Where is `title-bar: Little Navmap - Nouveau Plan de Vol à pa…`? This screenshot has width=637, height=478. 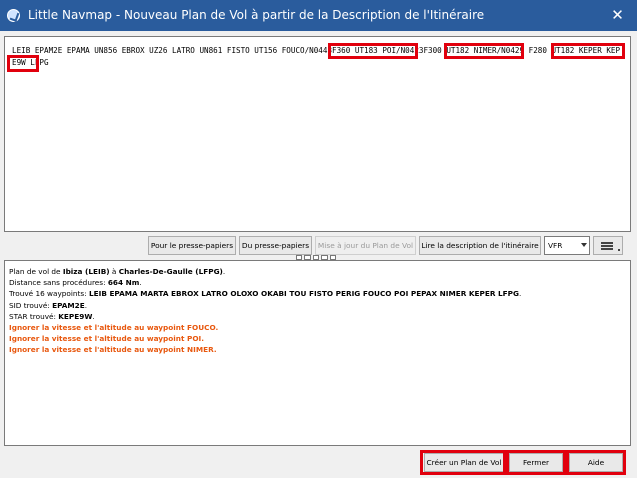 title-bar: Little Navmap - Nouveau Plan de Vol à pa… is located at coordinates (318, 15).